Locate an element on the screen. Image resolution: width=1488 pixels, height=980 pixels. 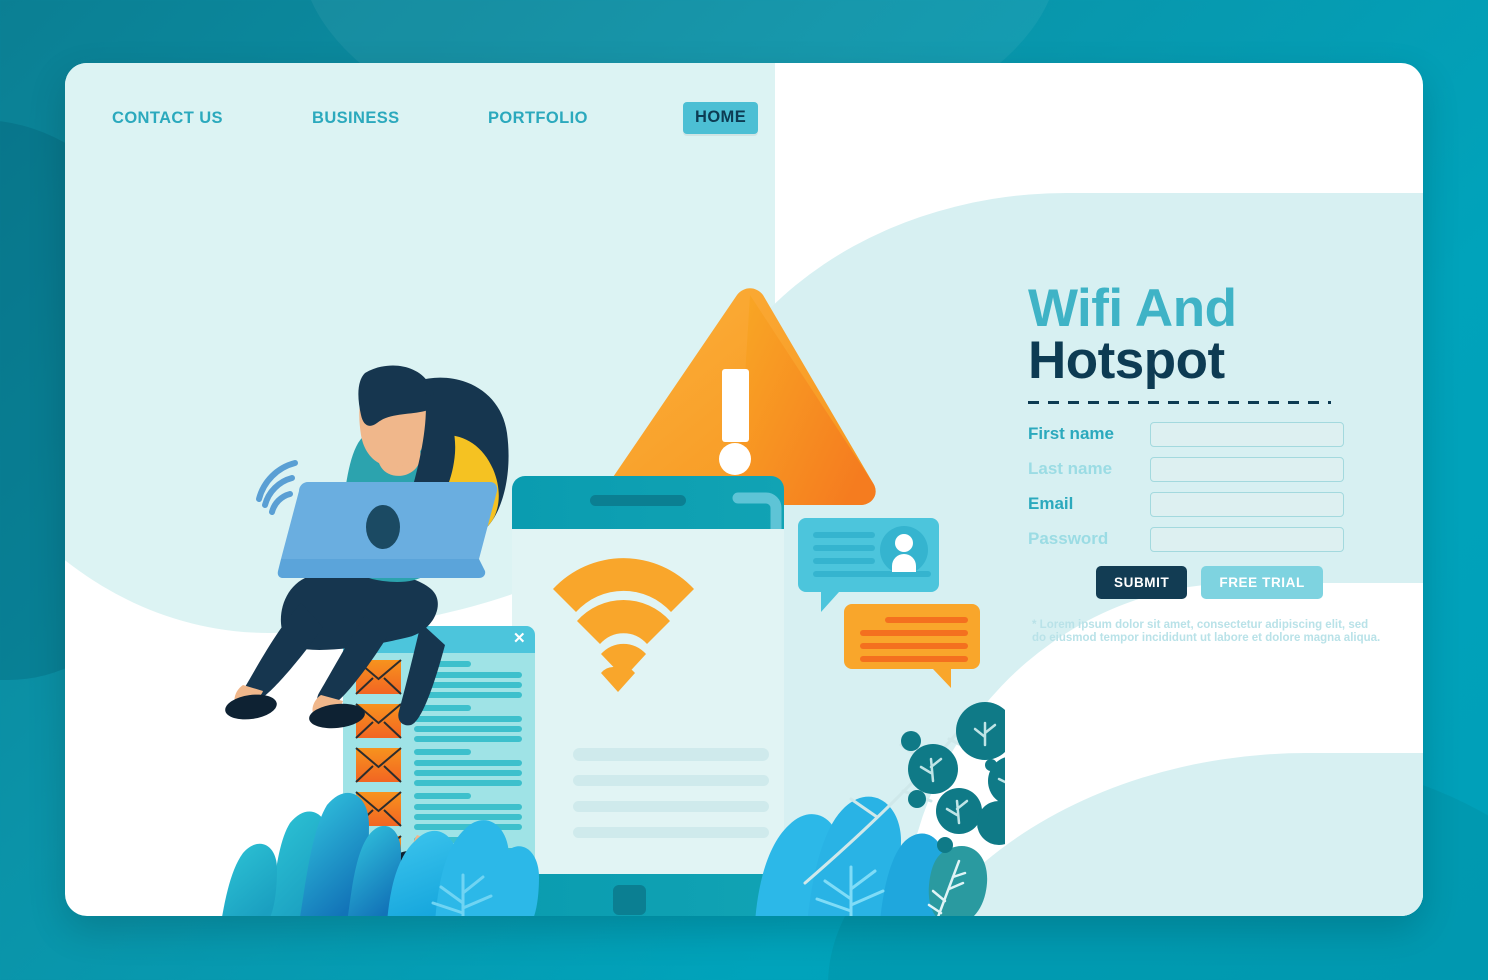
page-title: Wifi And Hotspot is located at coordinates (1218, 334).